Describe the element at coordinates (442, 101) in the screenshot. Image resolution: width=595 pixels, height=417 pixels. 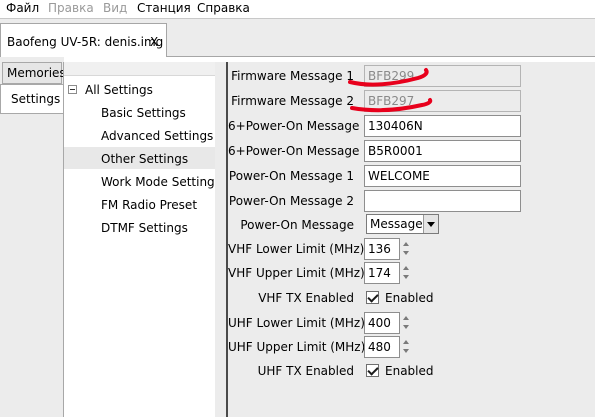
I see `firmware-message-2-field: BFB297` at that location.